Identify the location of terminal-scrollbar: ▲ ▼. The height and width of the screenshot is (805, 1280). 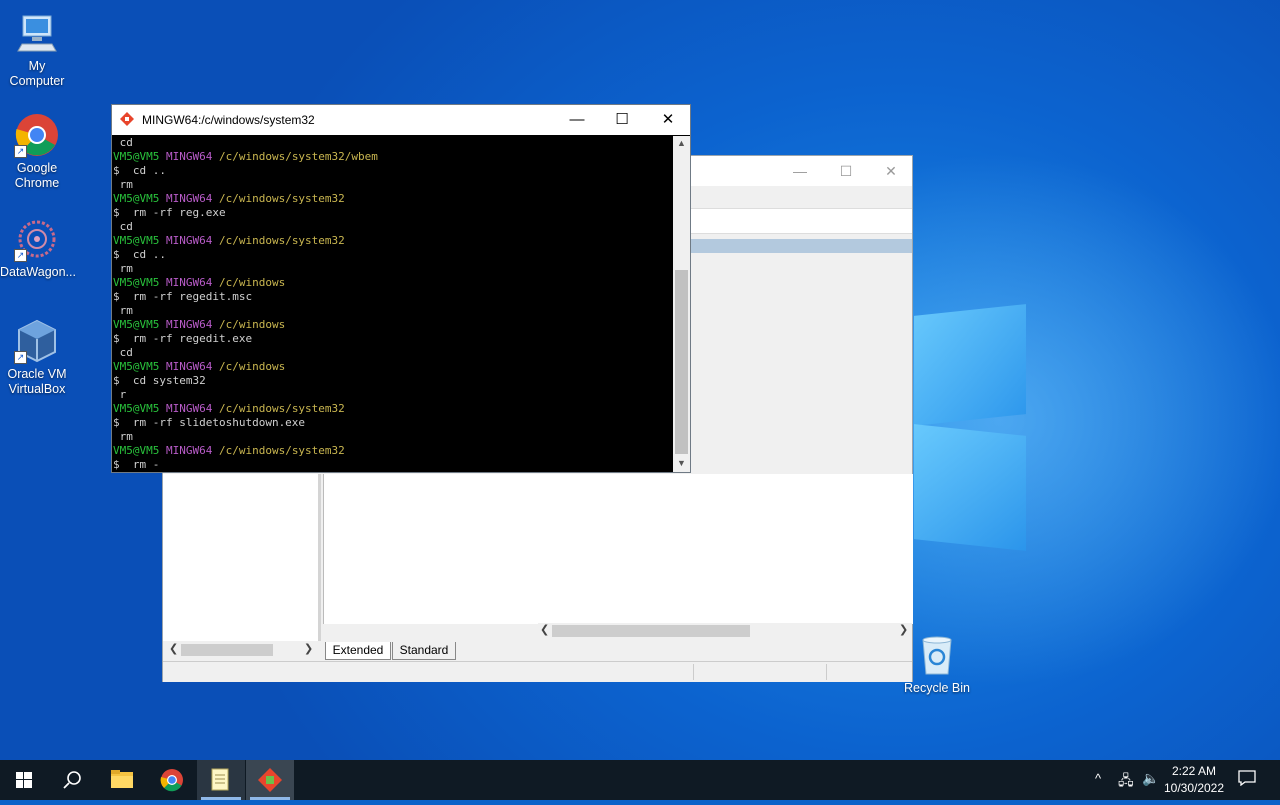
(681, 304).